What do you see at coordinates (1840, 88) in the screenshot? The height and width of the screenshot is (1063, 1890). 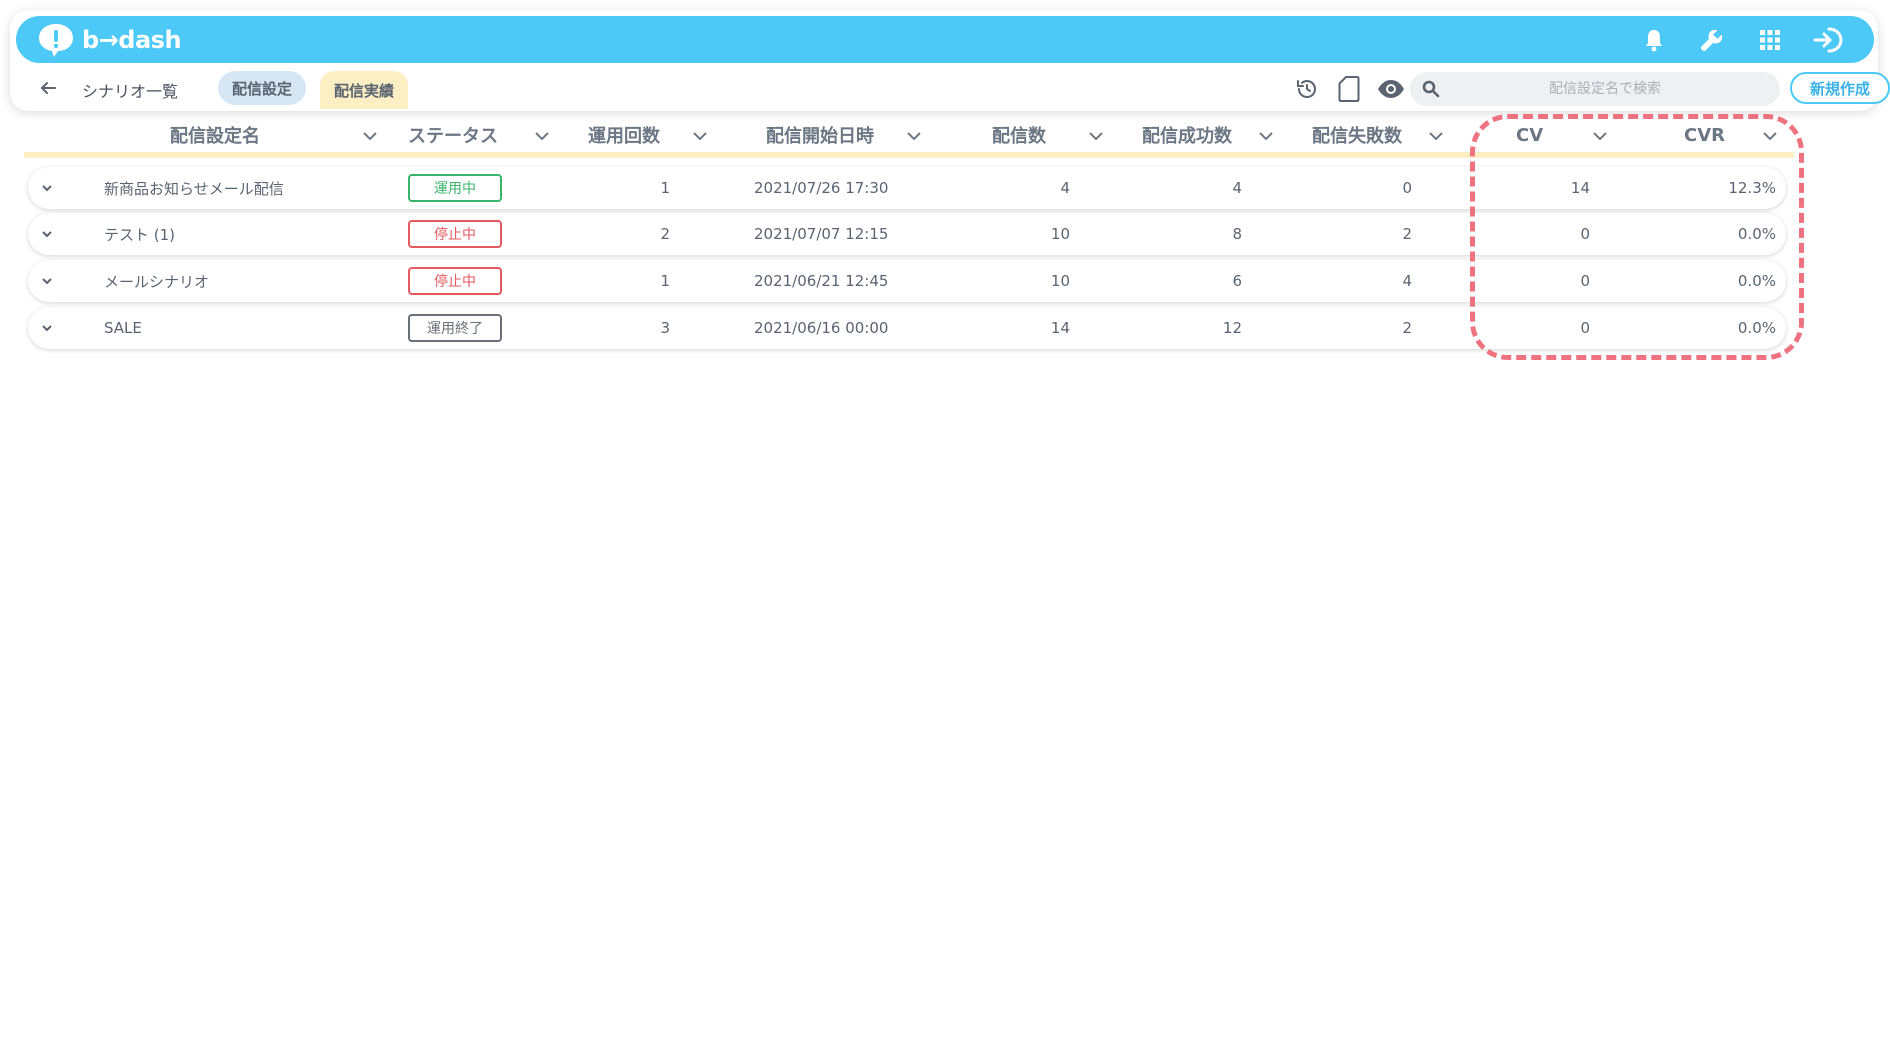 I see `create-new-button: 新規作成` at bounding box center [1840, 88].